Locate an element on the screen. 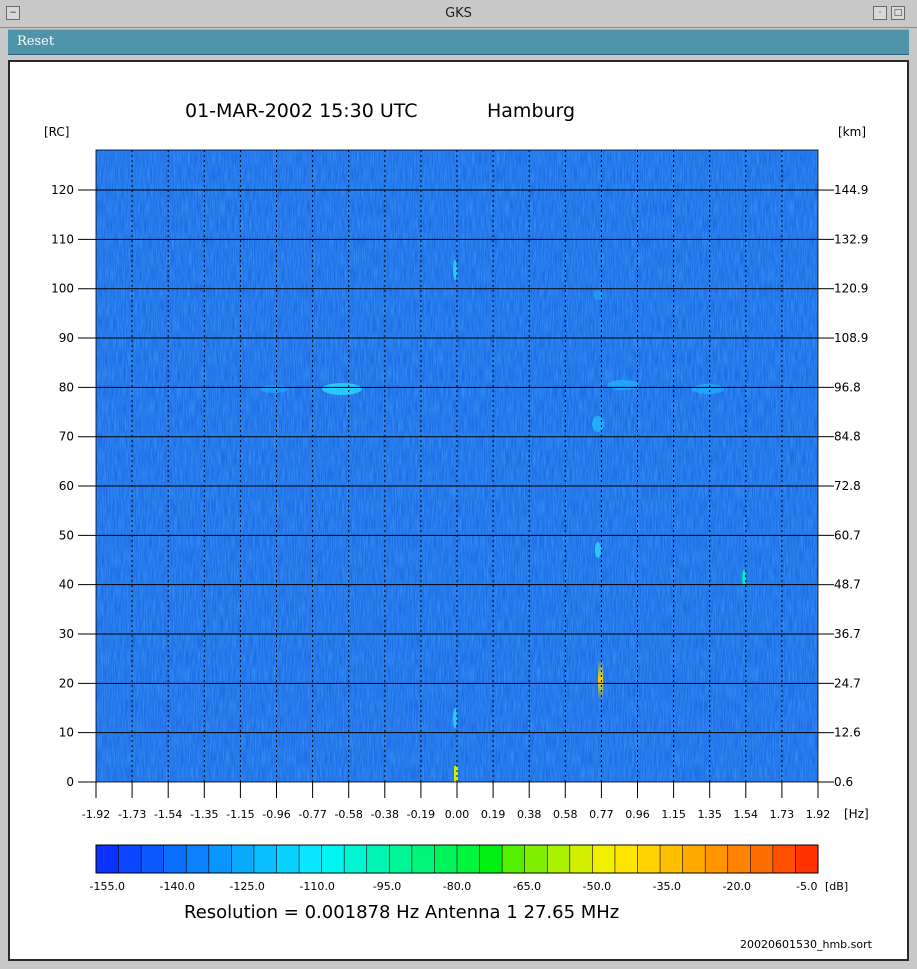 This screenshot has width=917, height=969. window-titlebar: − GKS · □ is located at coordinates (458, 14).